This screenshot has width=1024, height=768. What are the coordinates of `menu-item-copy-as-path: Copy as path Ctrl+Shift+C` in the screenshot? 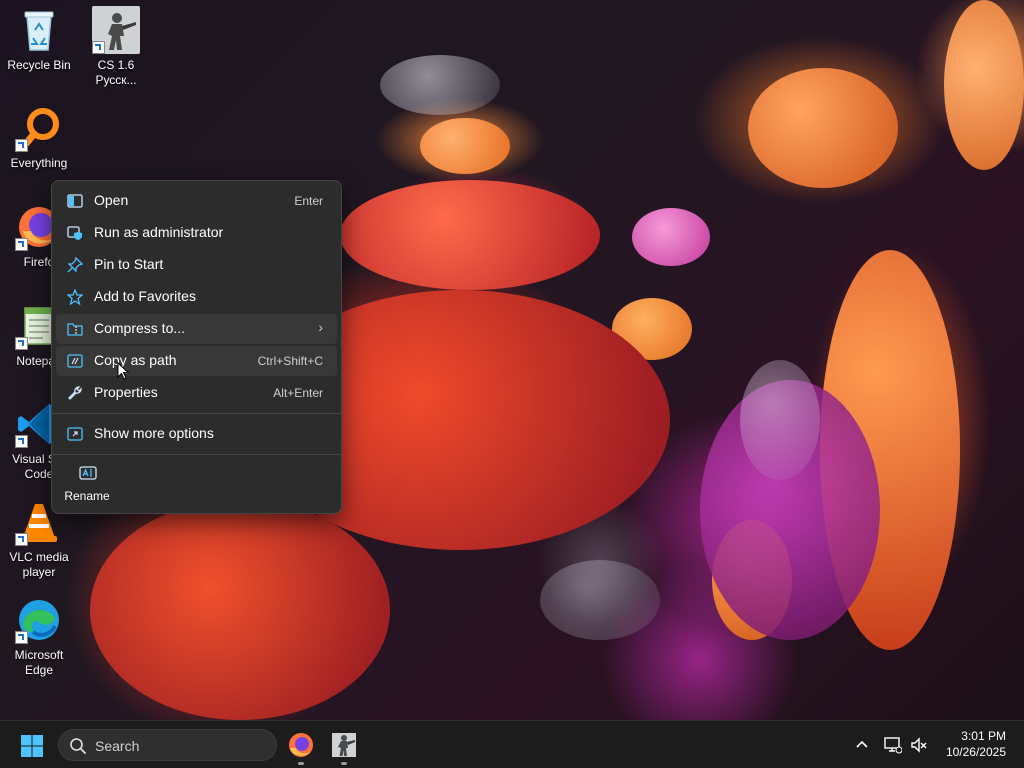 It's located at (196, 361).